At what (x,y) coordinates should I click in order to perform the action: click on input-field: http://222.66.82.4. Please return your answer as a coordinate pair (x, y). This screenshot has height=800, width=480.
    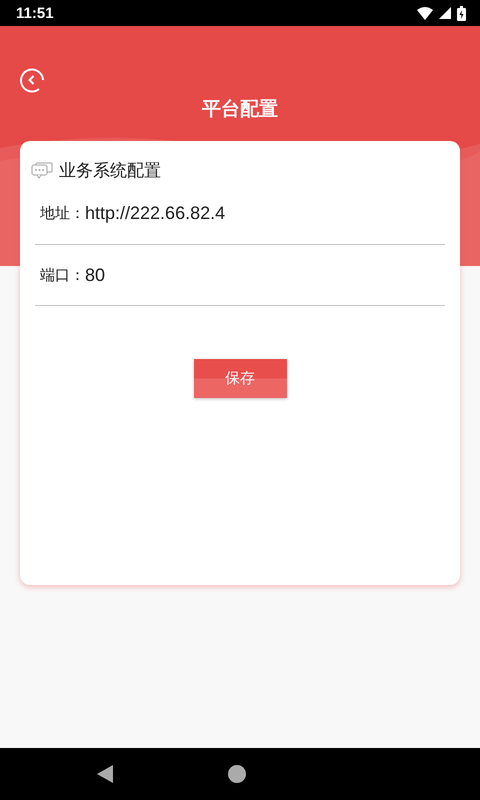
    Looking at the image, I should click on (235, 213).